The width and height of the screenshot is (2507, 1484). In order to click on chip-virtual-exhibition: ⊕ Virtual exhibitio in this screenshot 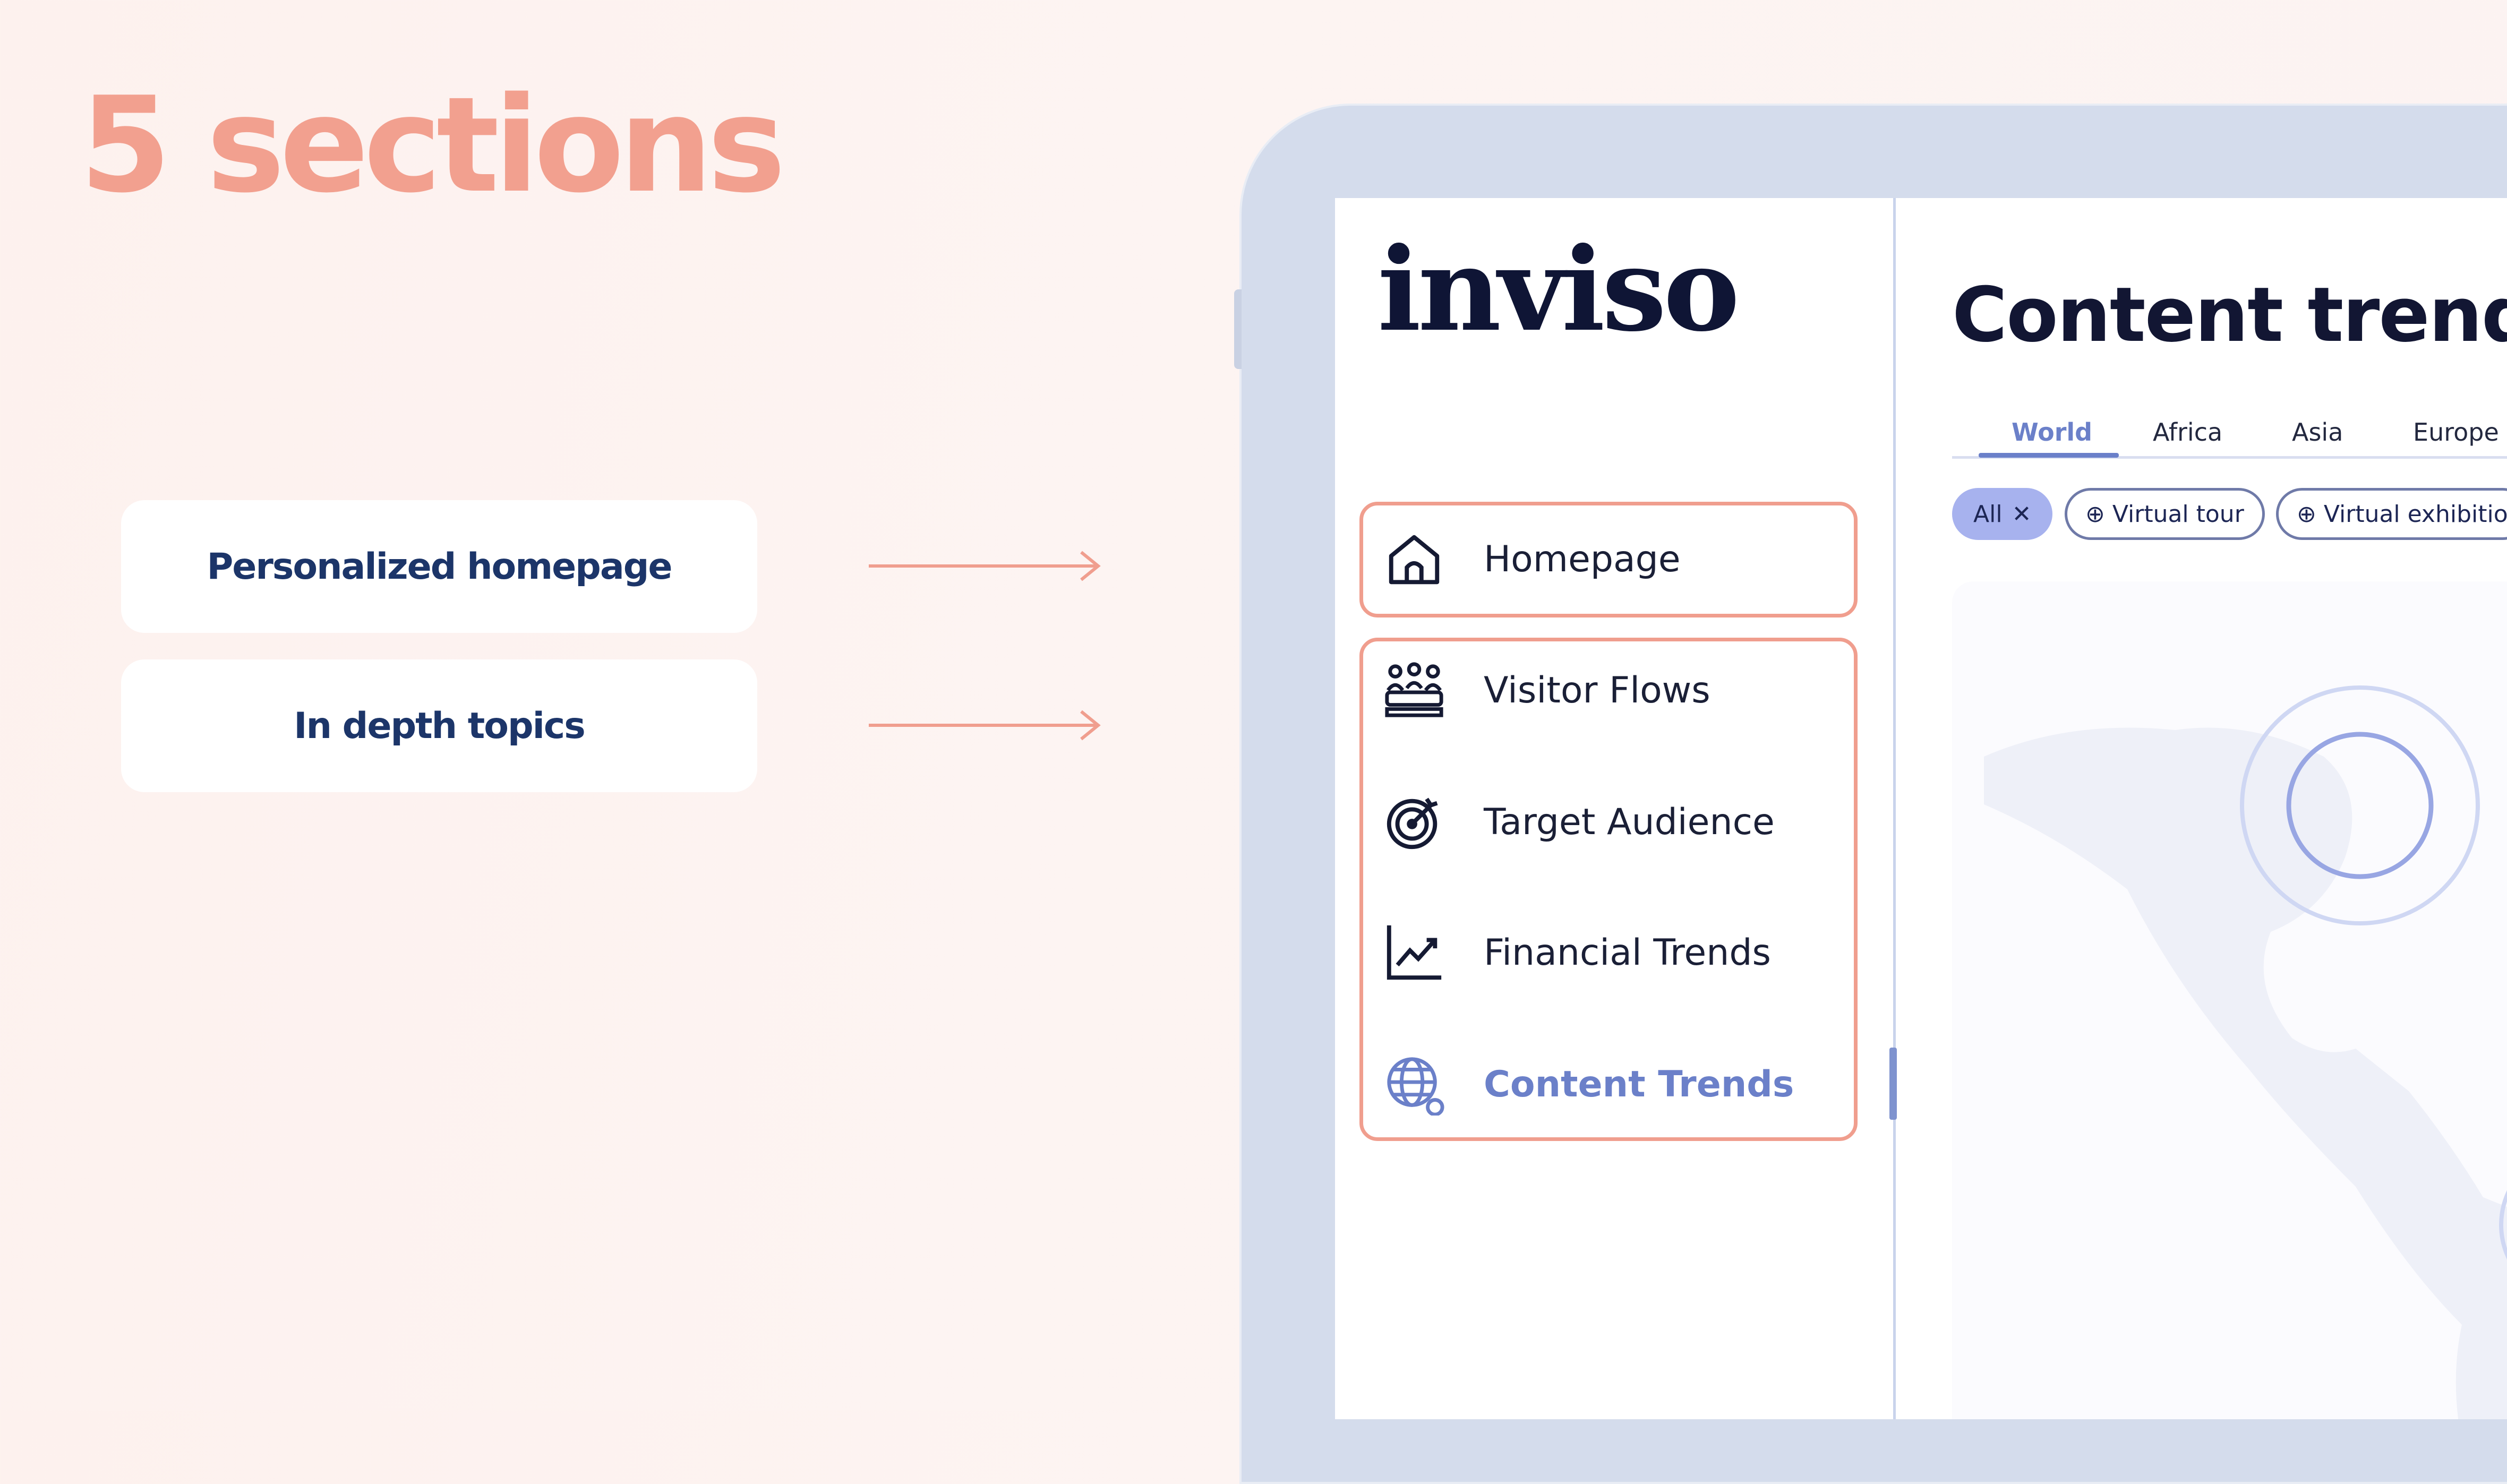, I will do `click(2391, 514)`.